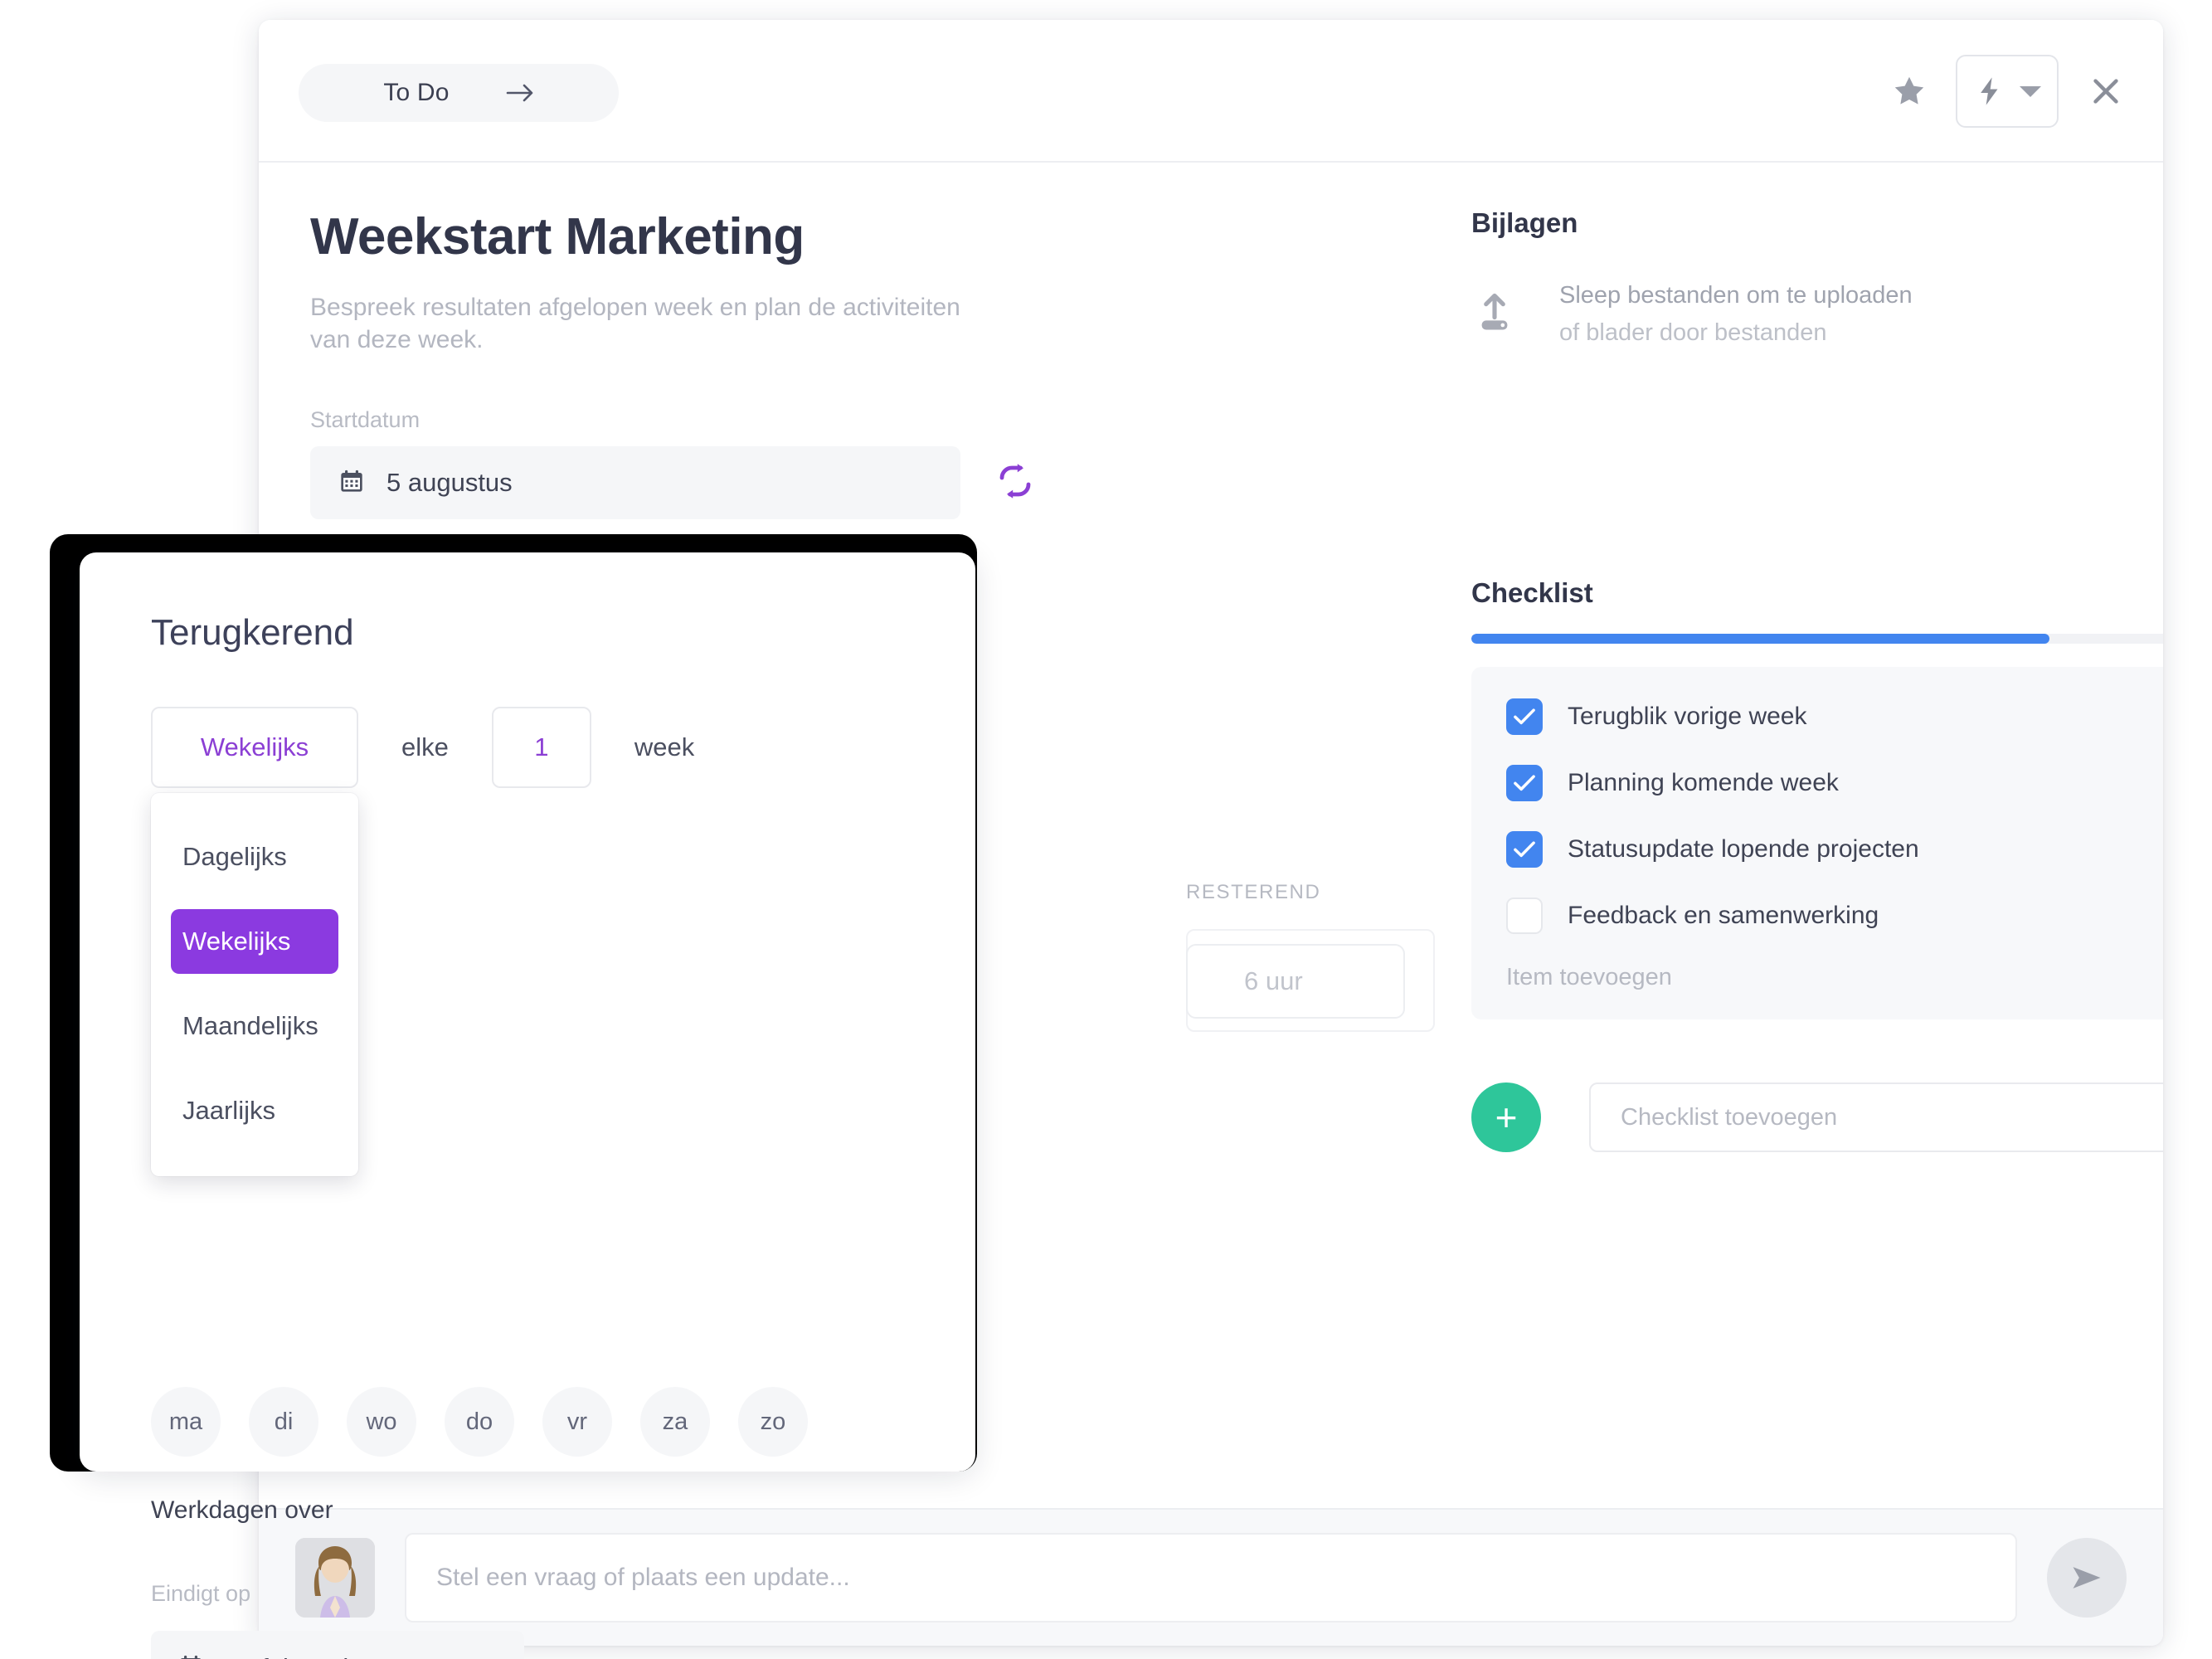  What do you see at coordinates (1494, 314) in the screenshot?
I see `upload-icon` at bounding box center [1494, 314].